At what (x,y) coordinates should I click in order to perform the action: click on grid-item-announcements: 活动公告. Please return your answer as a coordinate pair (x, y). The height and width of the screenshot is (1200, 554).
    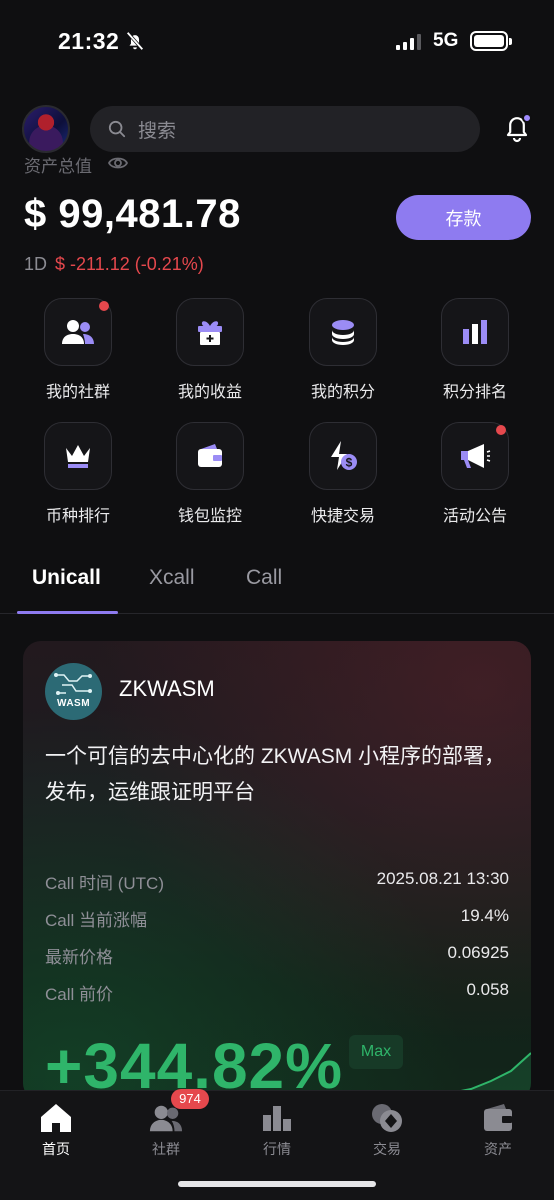
    Looking at the image, I should click on (475, 474).